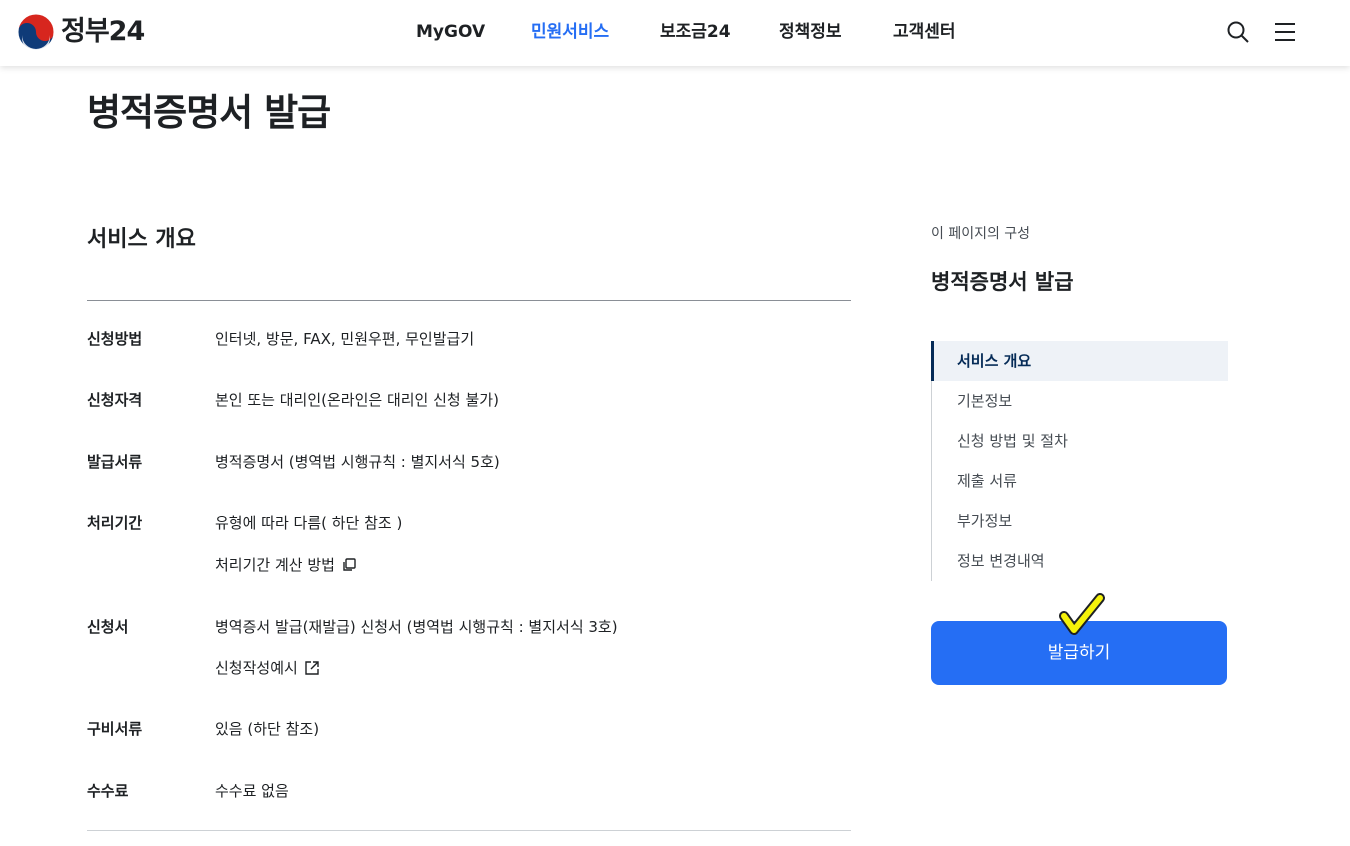 The width and height of the screenshot is (1350, 846). Describe the element at coordinates (357, 462) in the screenshot. I see `row-value-document: 병적증명서 (병역법 시행규칙 : 별지서식 5호)` at that location.